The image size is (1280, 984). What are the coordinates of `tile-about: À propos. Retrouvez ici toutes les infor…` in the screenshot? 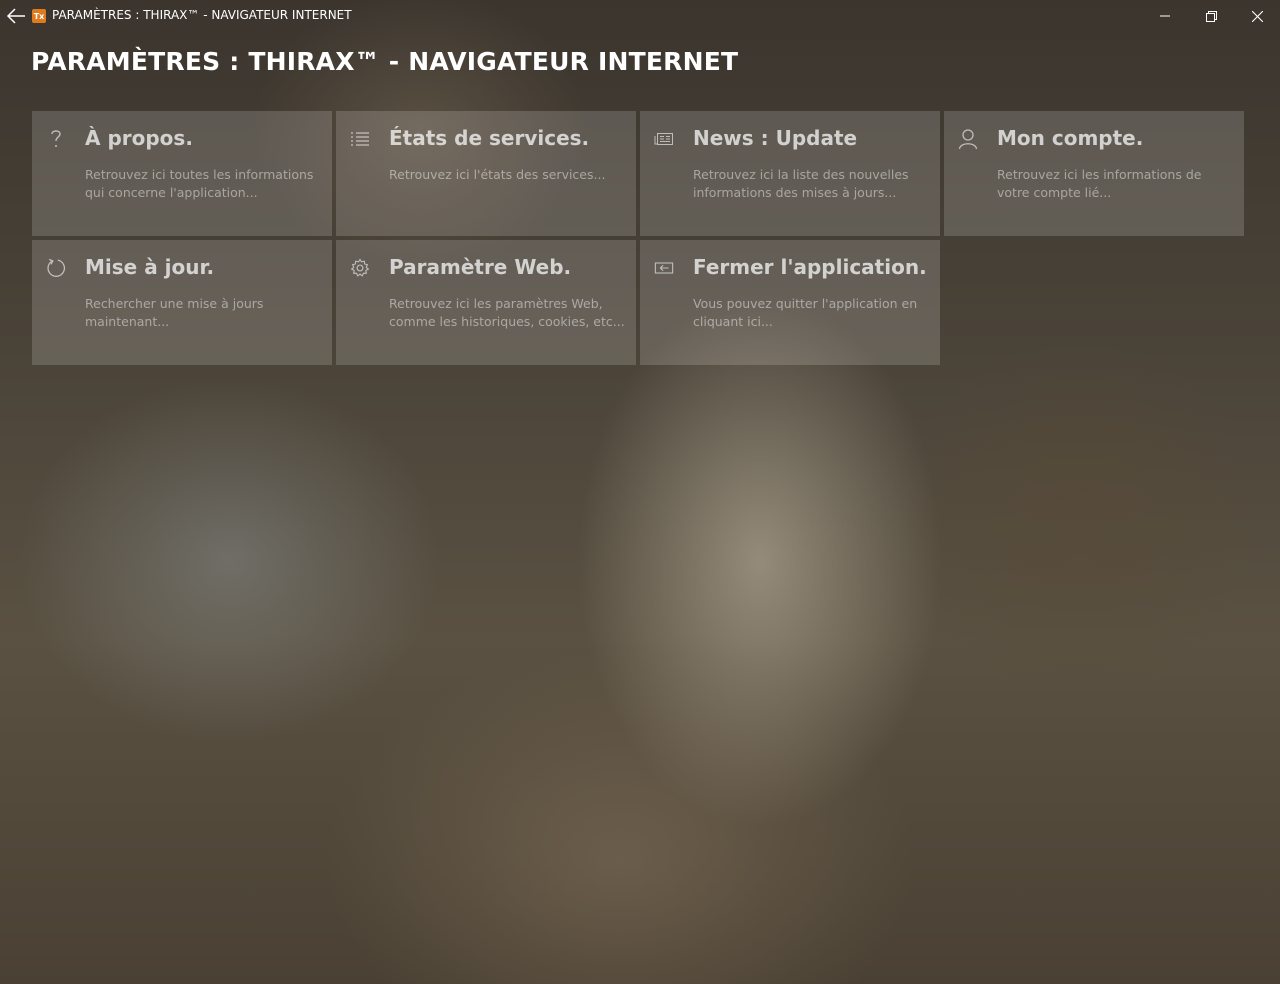 It's located at (182, 173).